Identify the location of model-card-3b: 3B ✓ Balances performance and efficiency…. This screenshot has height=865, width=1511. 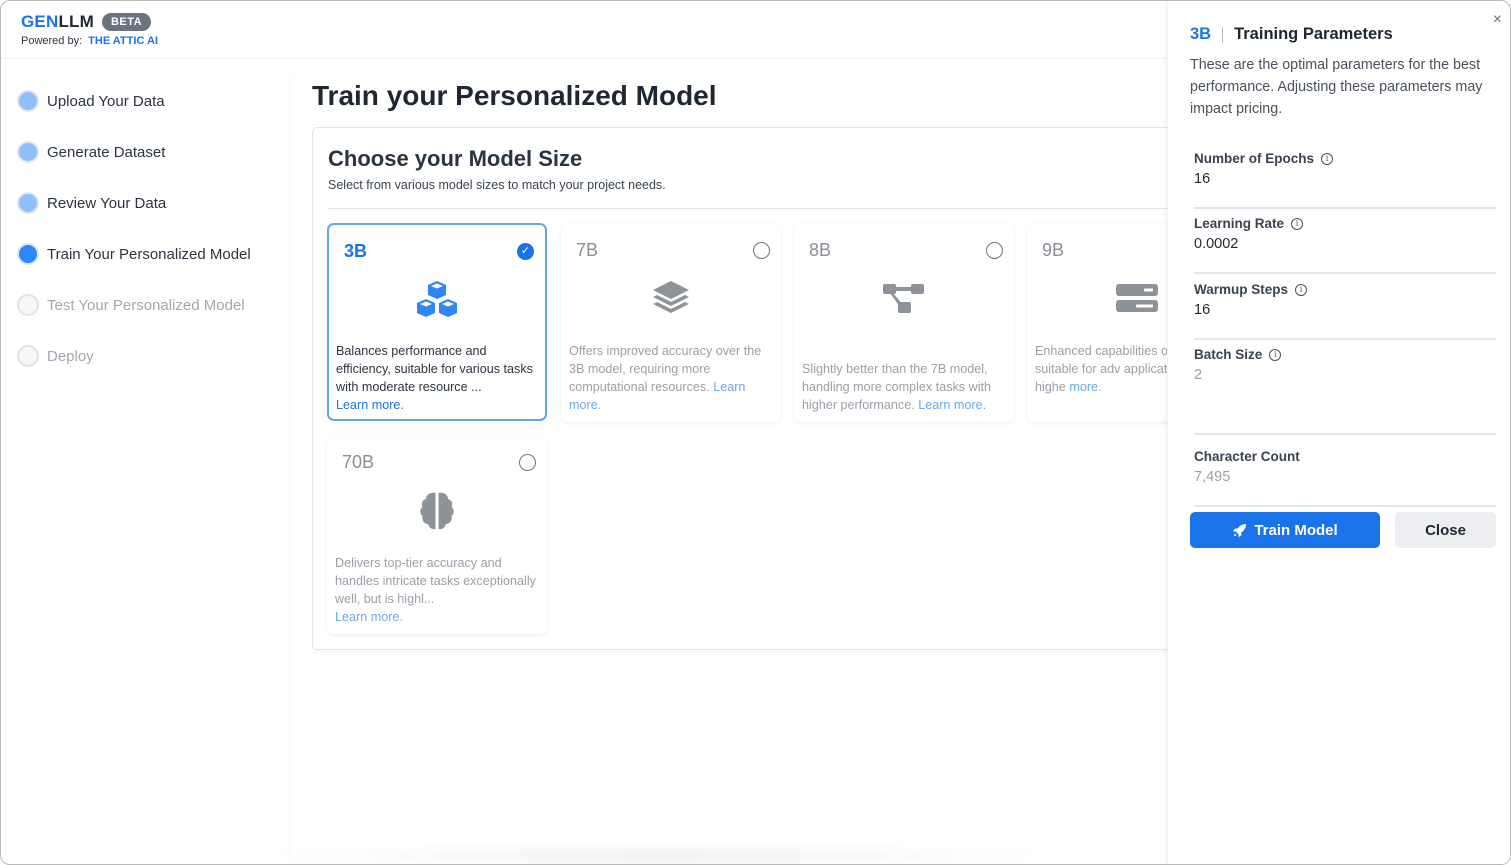
(437, 322).